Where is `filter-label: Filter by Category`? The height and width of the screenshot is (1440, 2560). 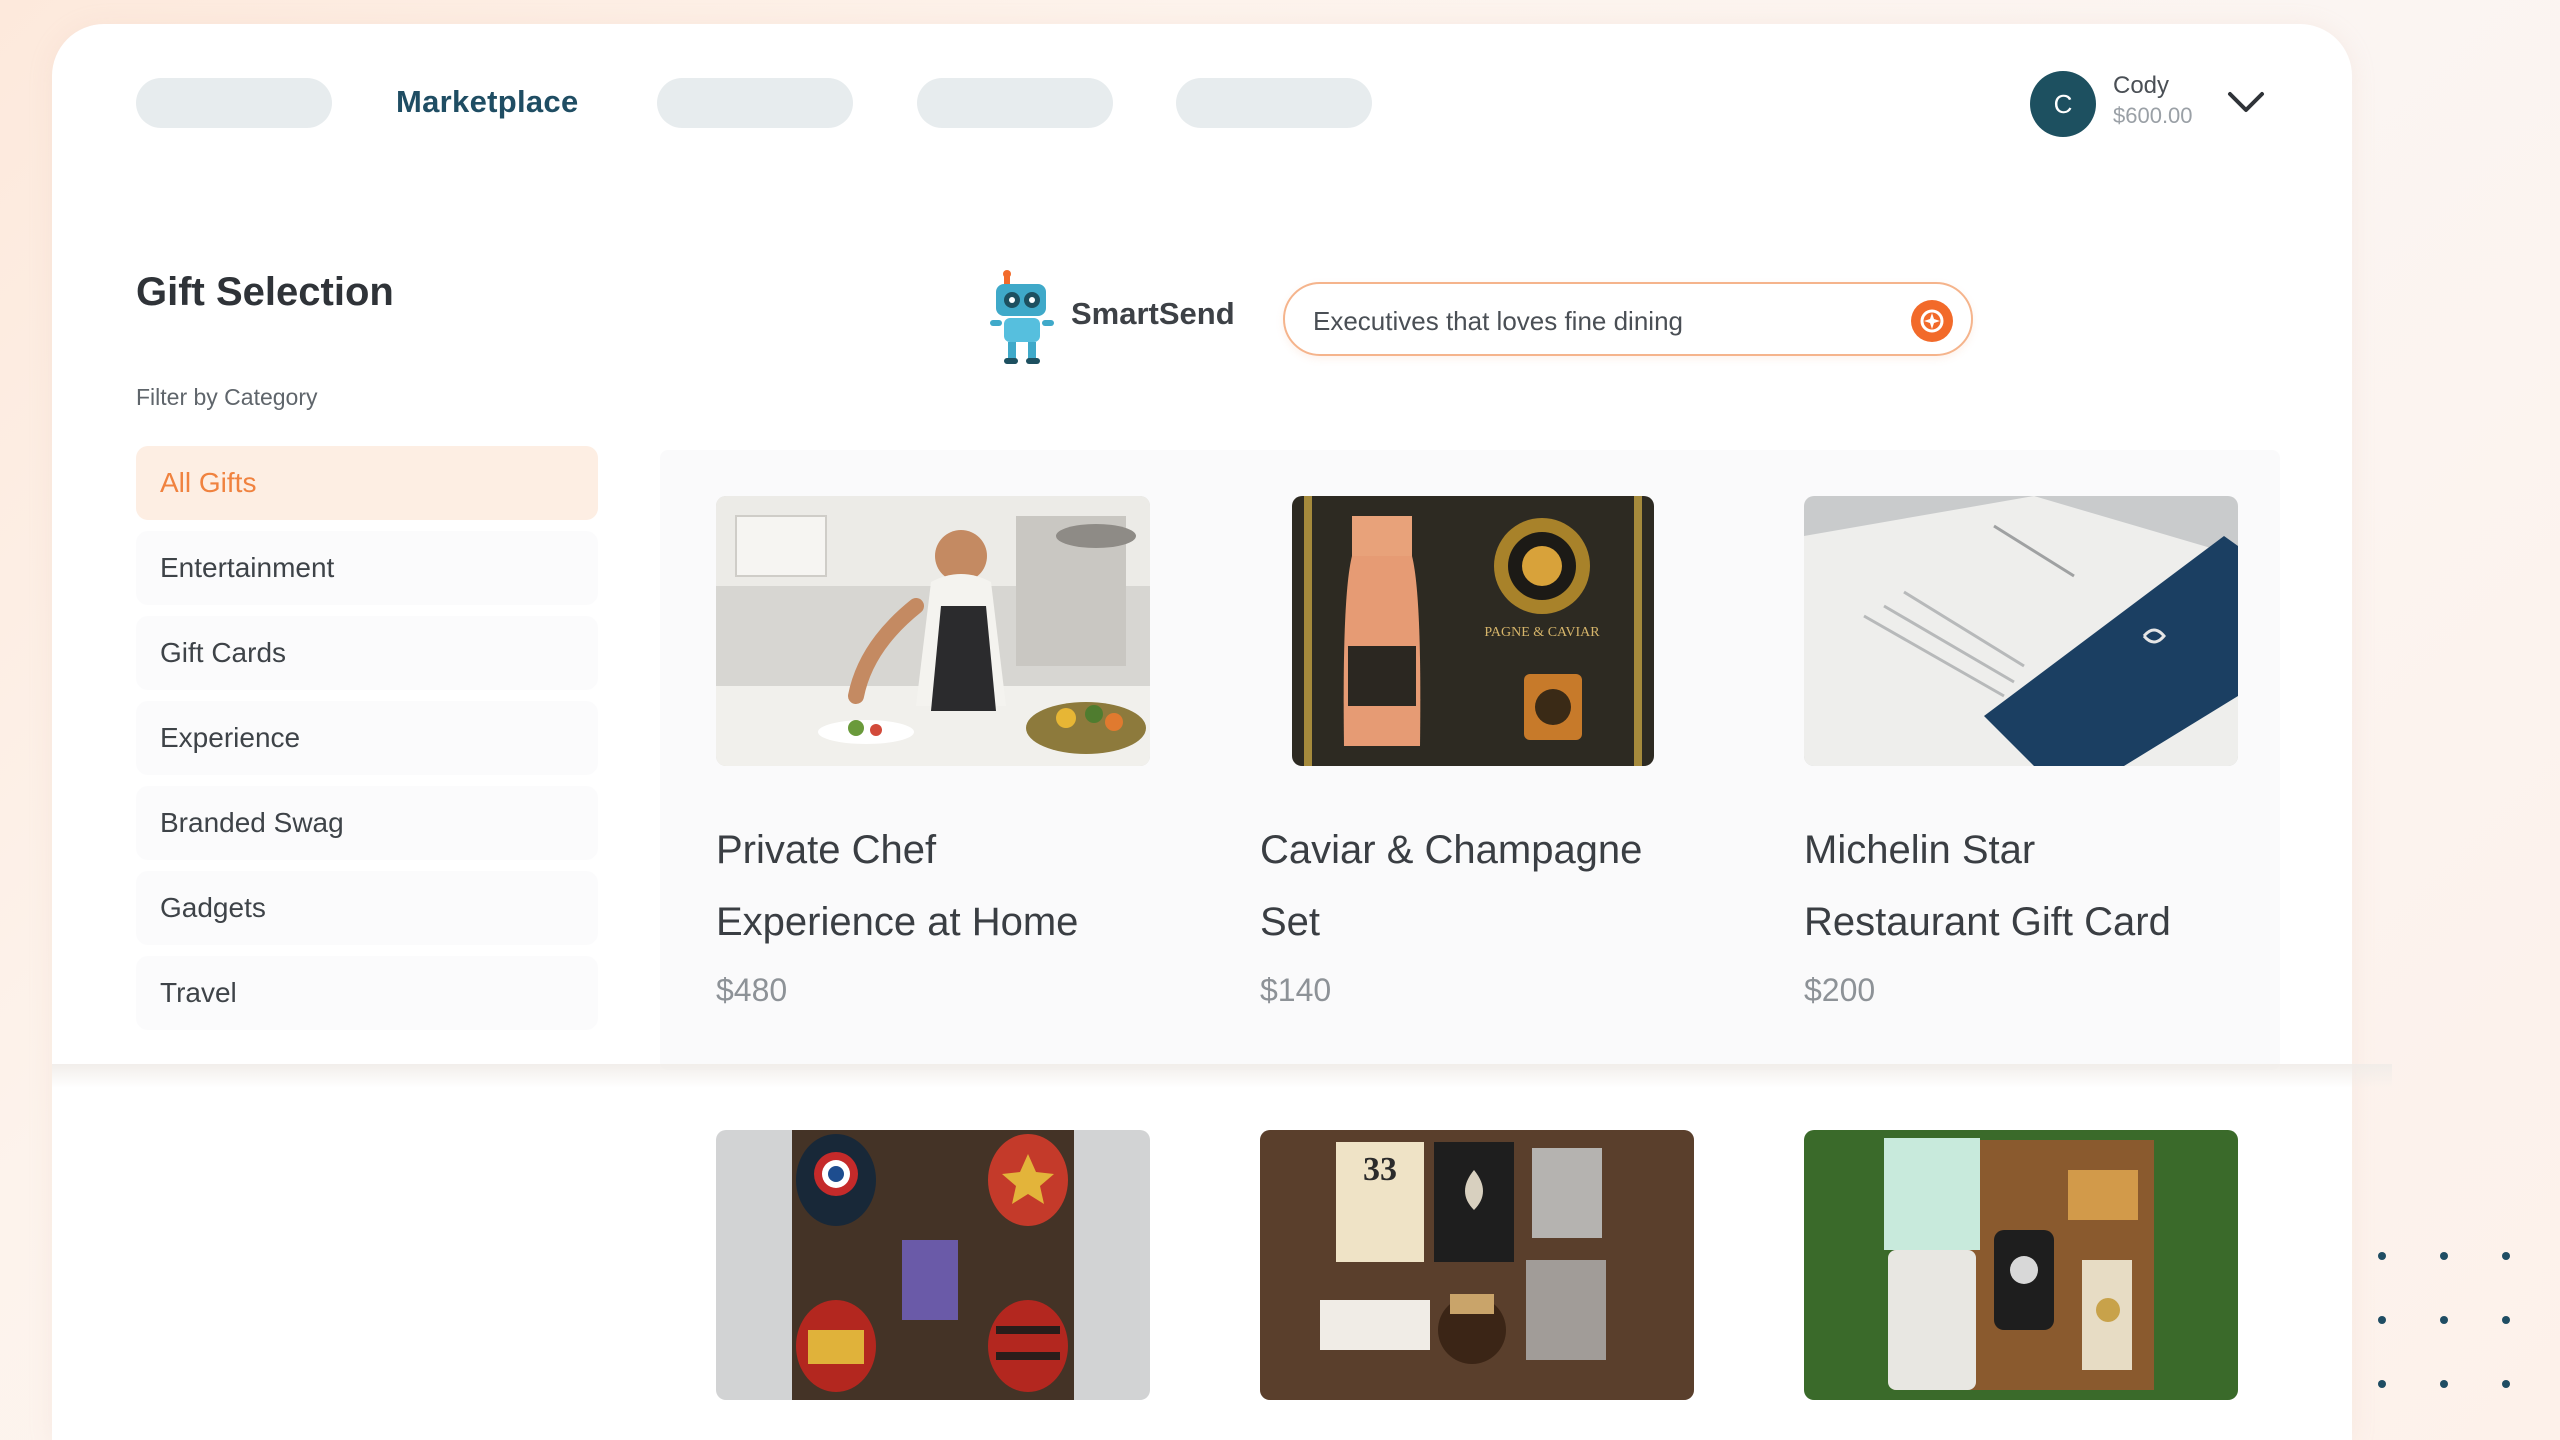
filter-label: Filter by Category is located at coordinates (227, 397).